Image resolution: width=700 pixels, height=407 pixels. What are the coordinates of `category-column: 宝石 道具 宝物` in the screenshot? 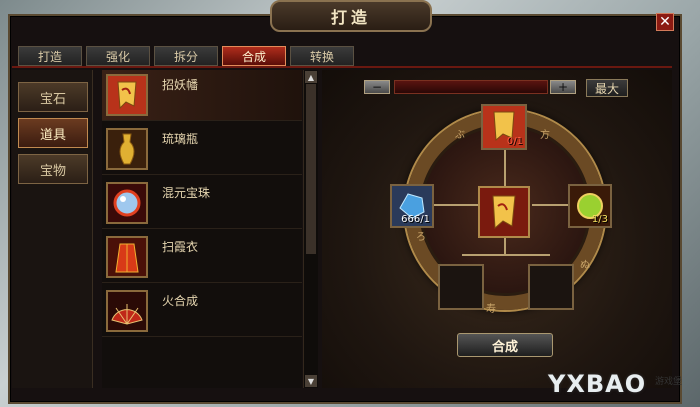 It's located at (52, 229).